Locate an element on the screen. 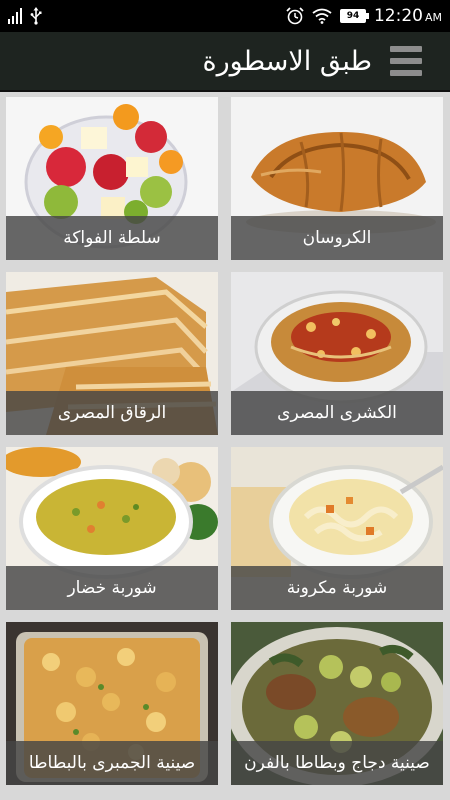  app-bar: طبق الاسطورة is located at coordinates (225, 62).